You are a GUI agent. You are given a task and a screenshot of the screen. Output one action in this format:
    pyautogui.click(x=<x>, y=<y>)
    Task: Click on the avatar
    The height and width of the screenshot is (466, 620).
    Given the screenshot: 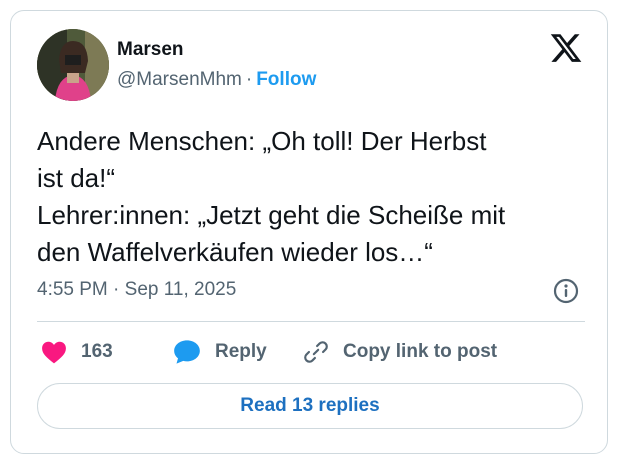 What is the action you would take?
    pyautogui.click(x=73, y=65)
    